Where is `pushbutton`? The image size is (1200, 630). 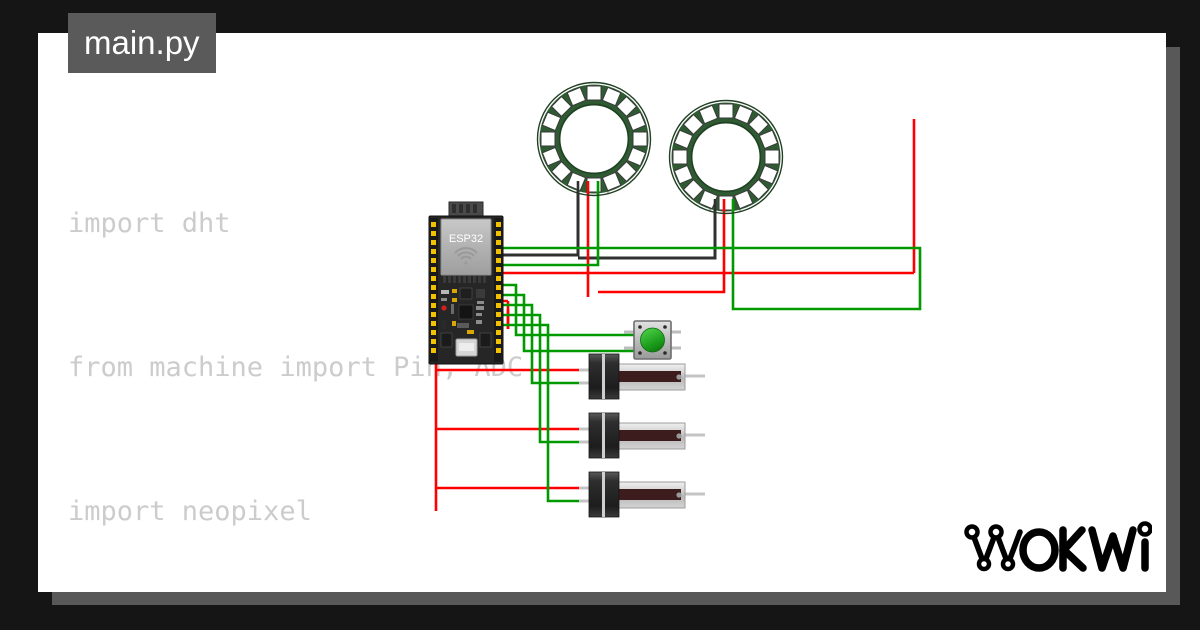 pushbutton is located at coordinates (652, 340).